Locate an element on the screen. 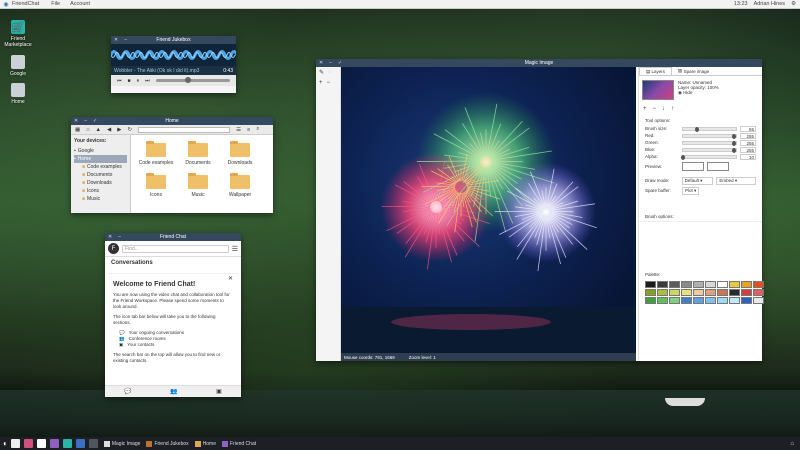 This screenshot has width=800, height=450. menu-file: File is located at coordinates (55, 4).